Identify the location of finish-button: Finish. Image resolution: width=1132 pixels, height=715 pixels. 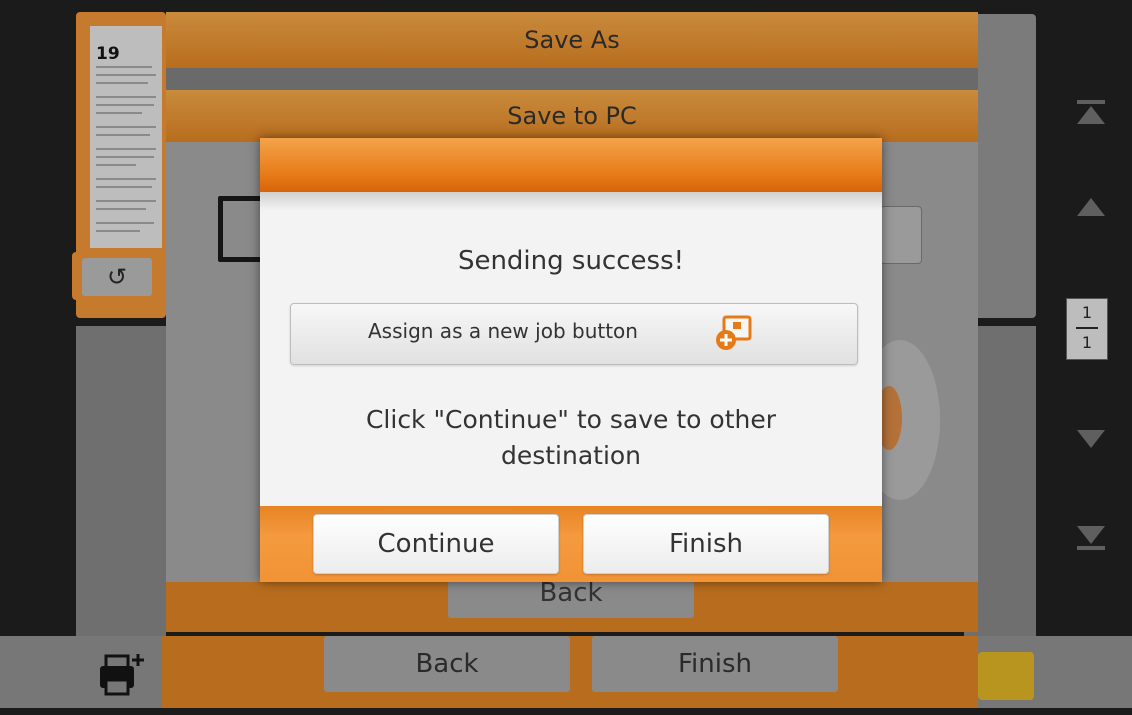
(706, 544).